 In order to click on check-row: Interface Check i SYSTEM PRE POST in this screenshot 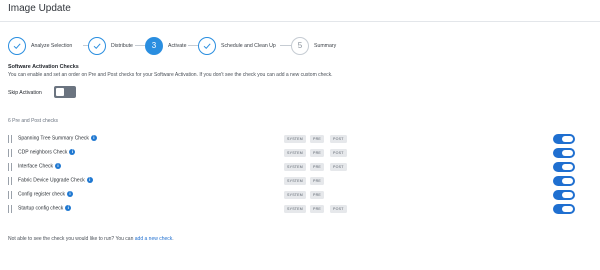, I will do `click(300, 167)`.